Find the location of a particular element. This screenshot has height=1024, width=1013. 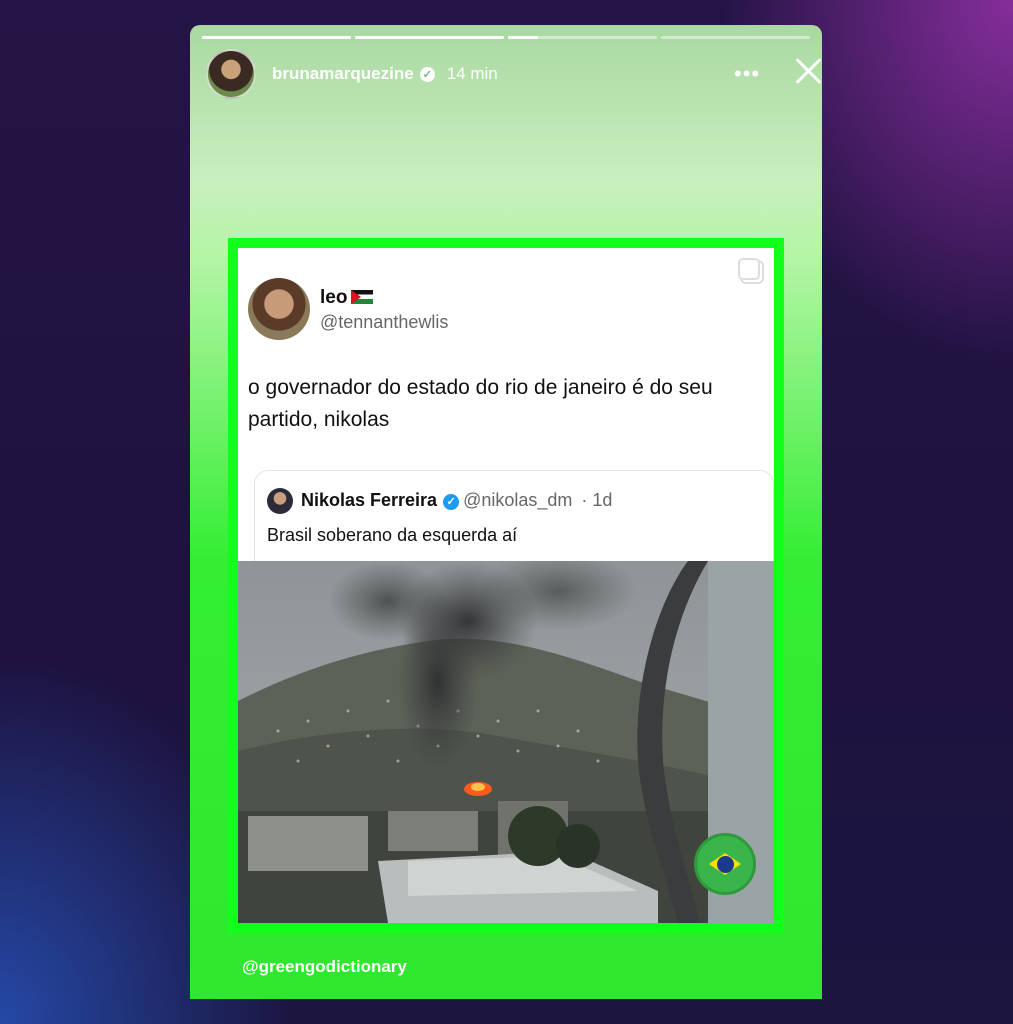

quoted-tweet-age: · 1d is located at coordinates (597, 500).